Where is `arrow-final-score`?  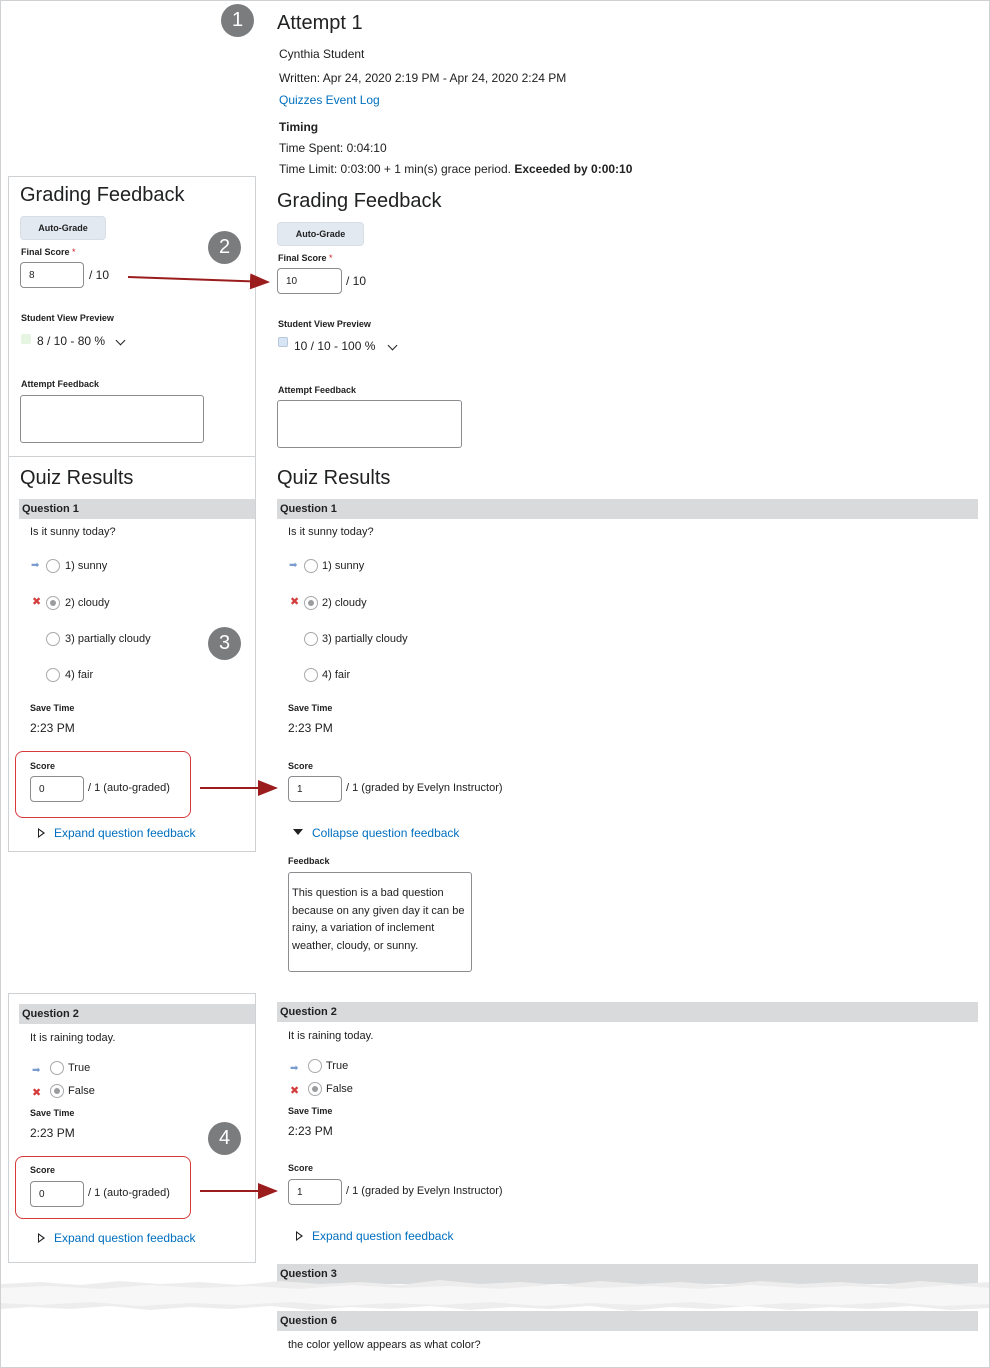
arrow-final-score is located at coordinates (198, 281).